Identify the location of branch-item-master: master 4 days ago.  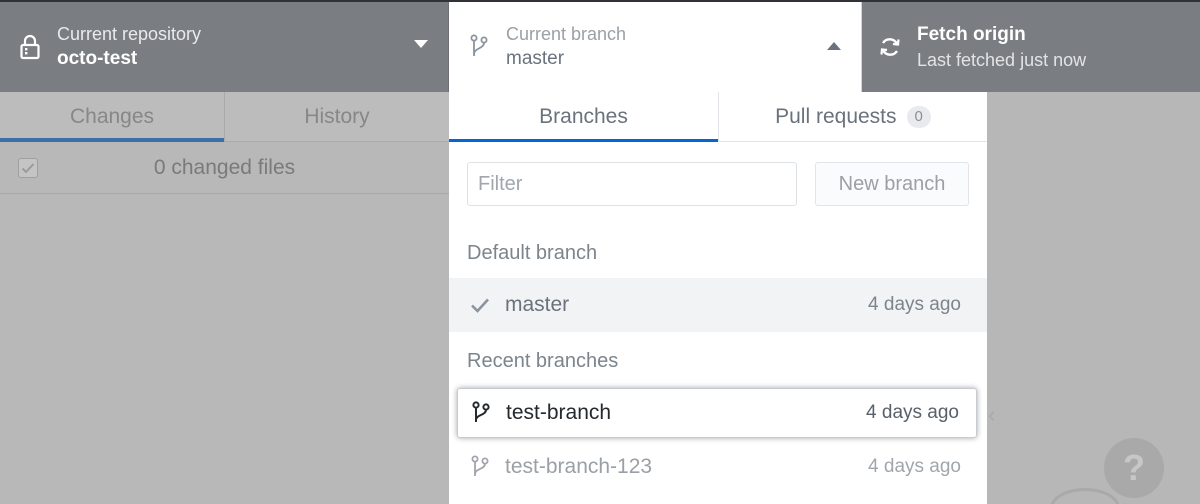
(718, 305).